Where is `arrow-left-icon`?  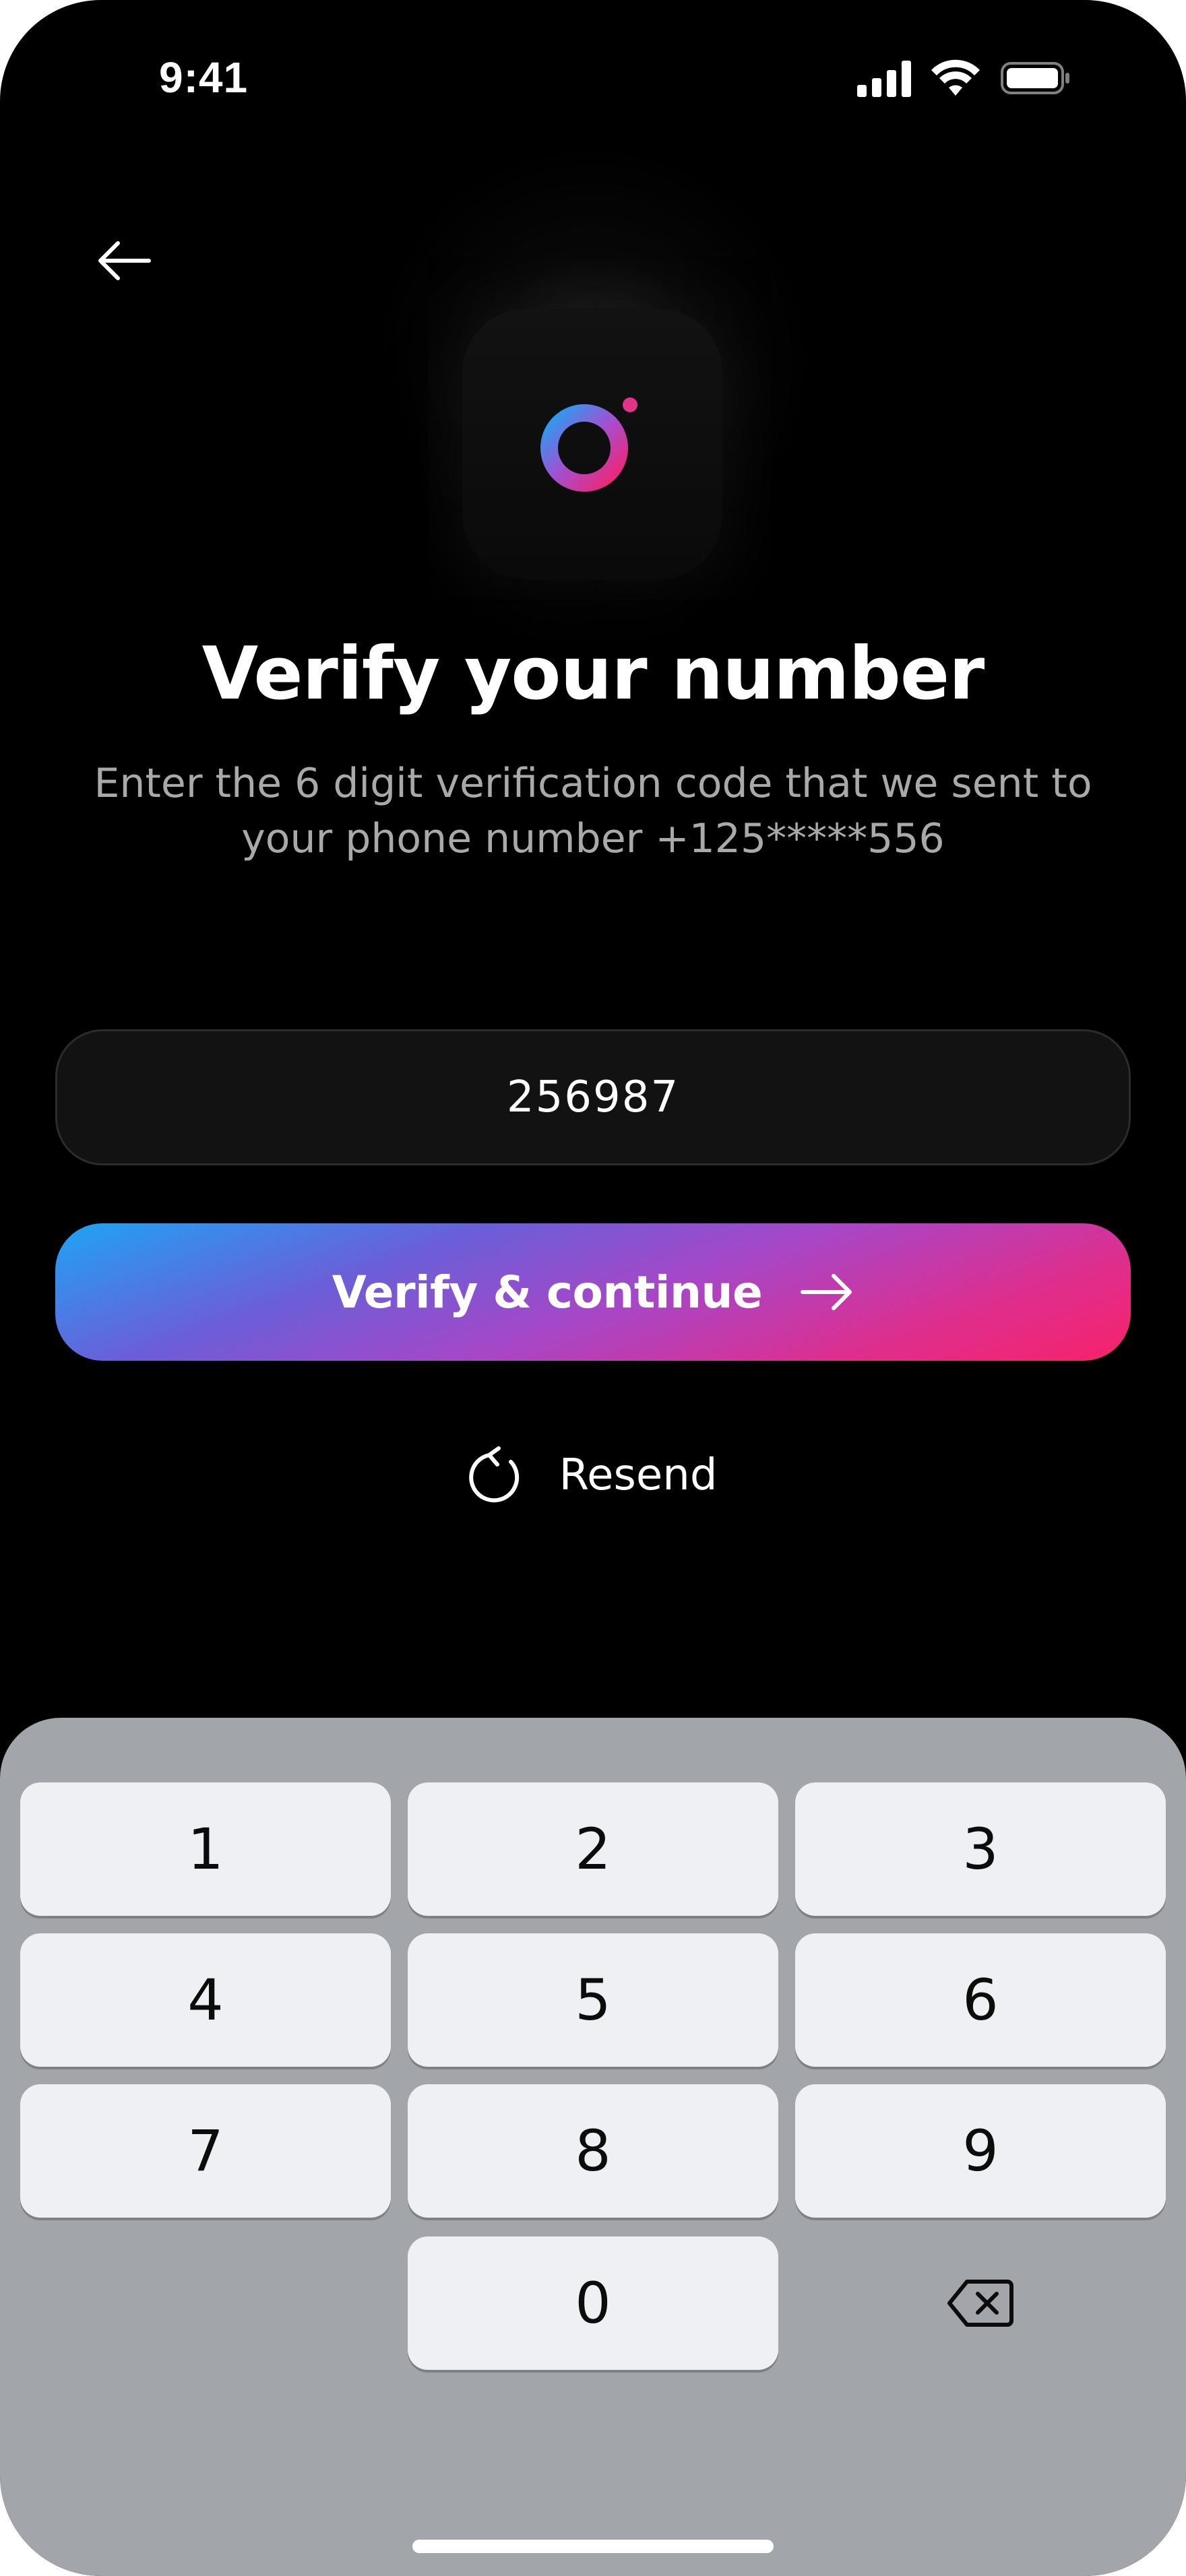 arrow-left-icon is located at coordinates (124, 260).